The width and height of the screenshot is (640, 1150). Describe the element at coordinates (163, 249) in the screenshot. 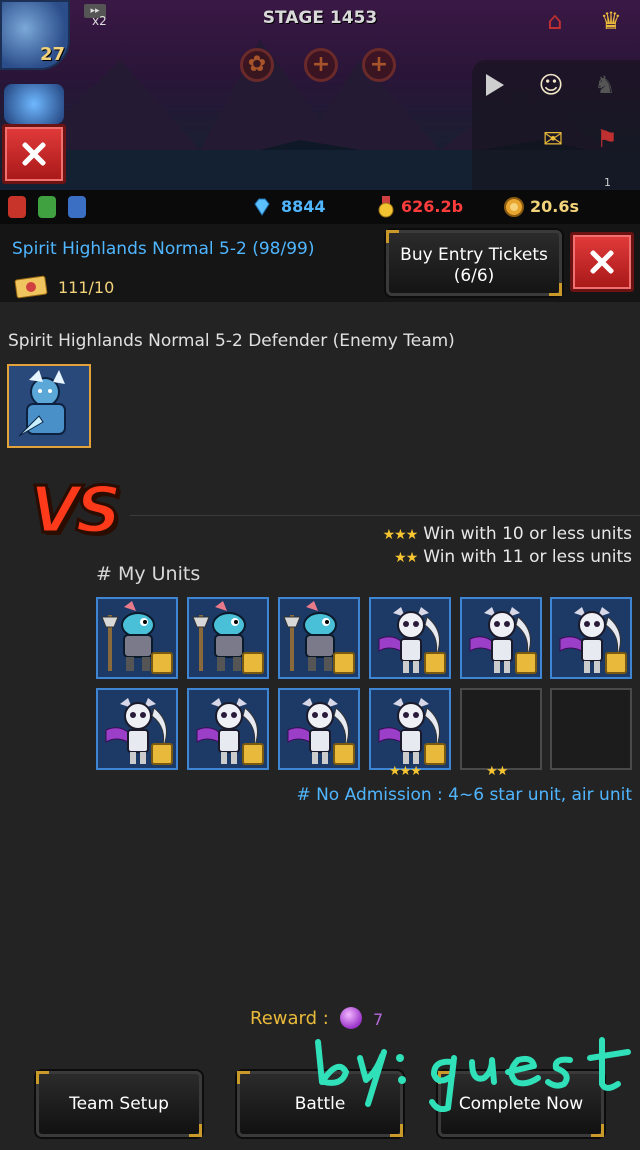

I see `dungeon-title: Spirit Highlands Normal 5-2 (98/99)` at that location.